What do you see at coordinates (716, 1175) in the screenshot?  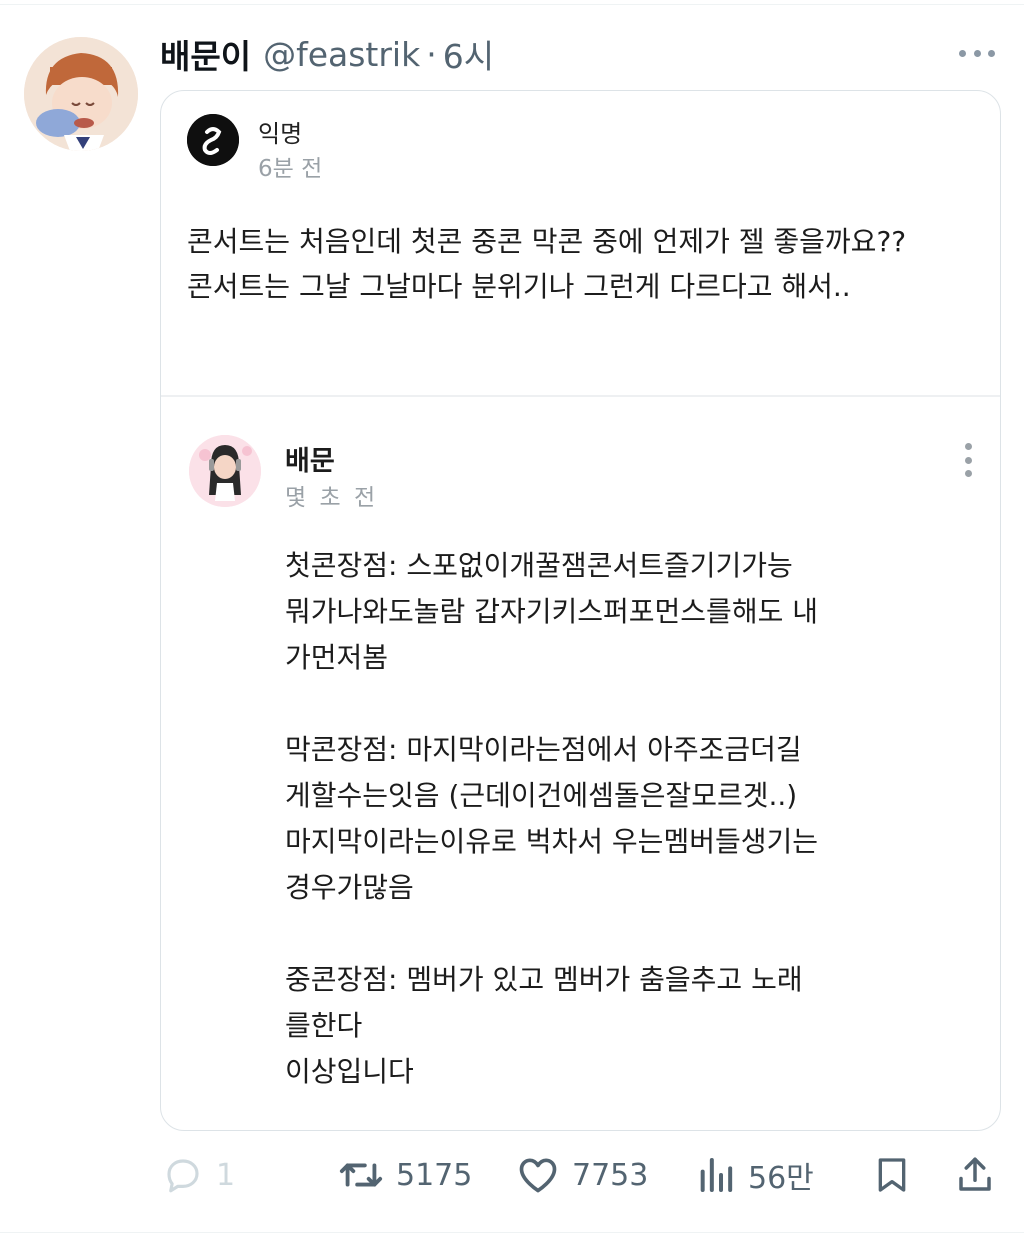 I see `views-bar-chart-icon` at bounding box center [716, 1175].